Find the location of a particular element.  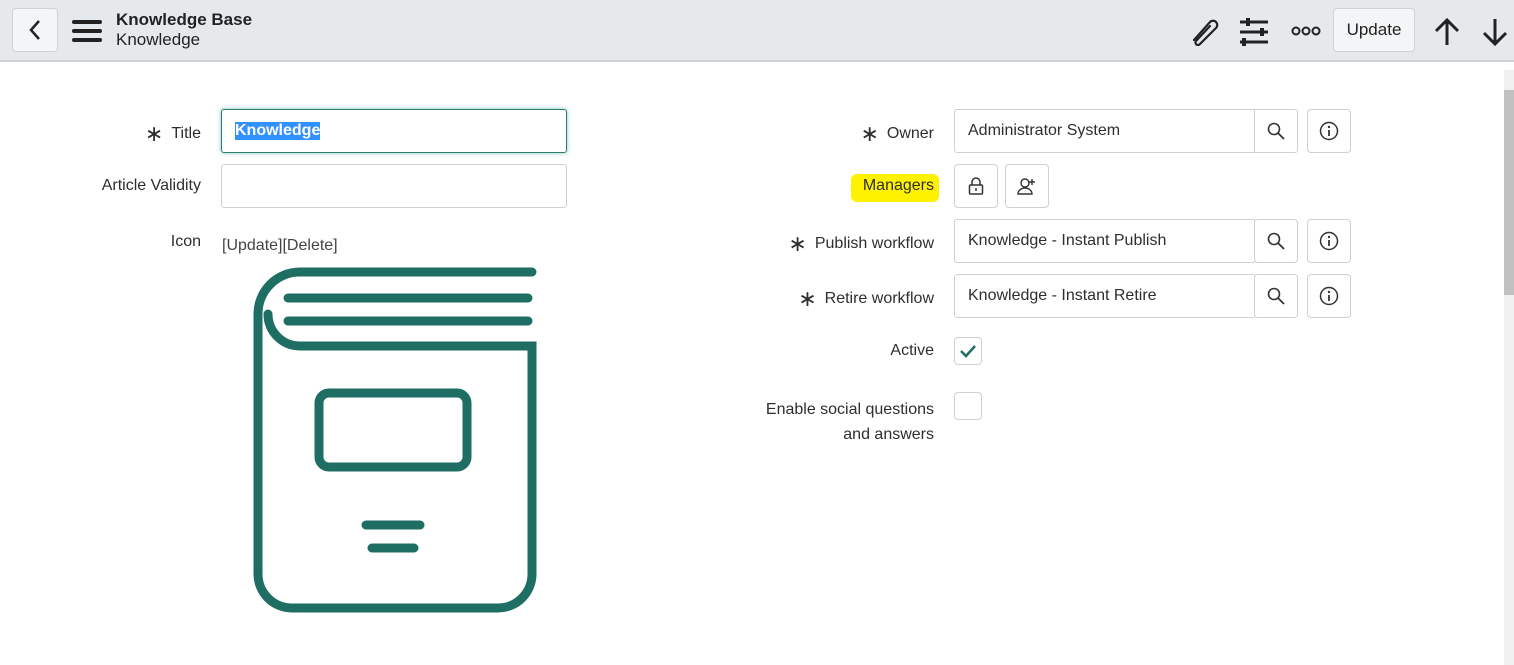

lock-icon is located at coordinates (976, 186).